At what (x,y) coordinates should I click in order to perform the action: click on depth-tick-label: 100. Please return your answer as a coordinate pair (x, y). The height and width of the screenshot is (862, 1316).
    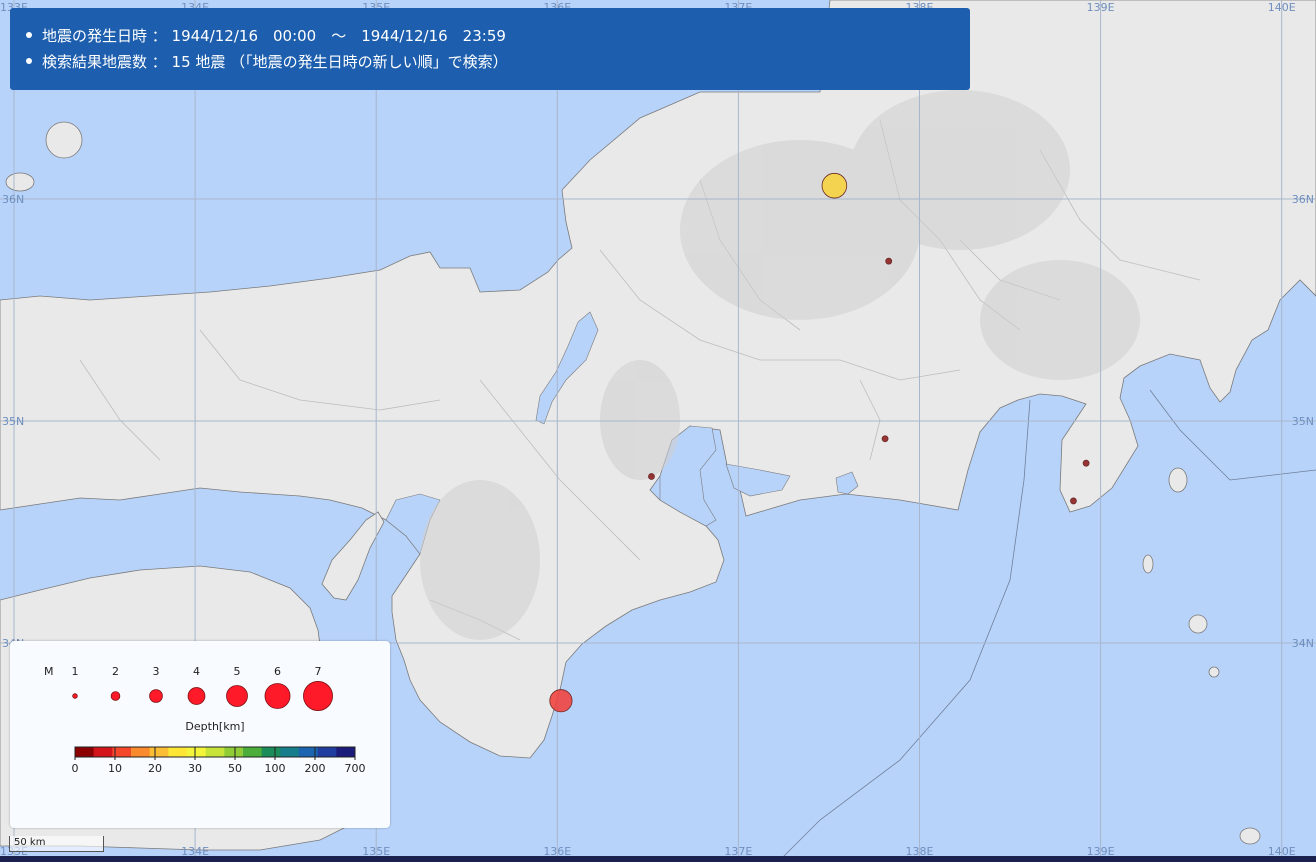
    Looking at the image, I should click on (275, 768).